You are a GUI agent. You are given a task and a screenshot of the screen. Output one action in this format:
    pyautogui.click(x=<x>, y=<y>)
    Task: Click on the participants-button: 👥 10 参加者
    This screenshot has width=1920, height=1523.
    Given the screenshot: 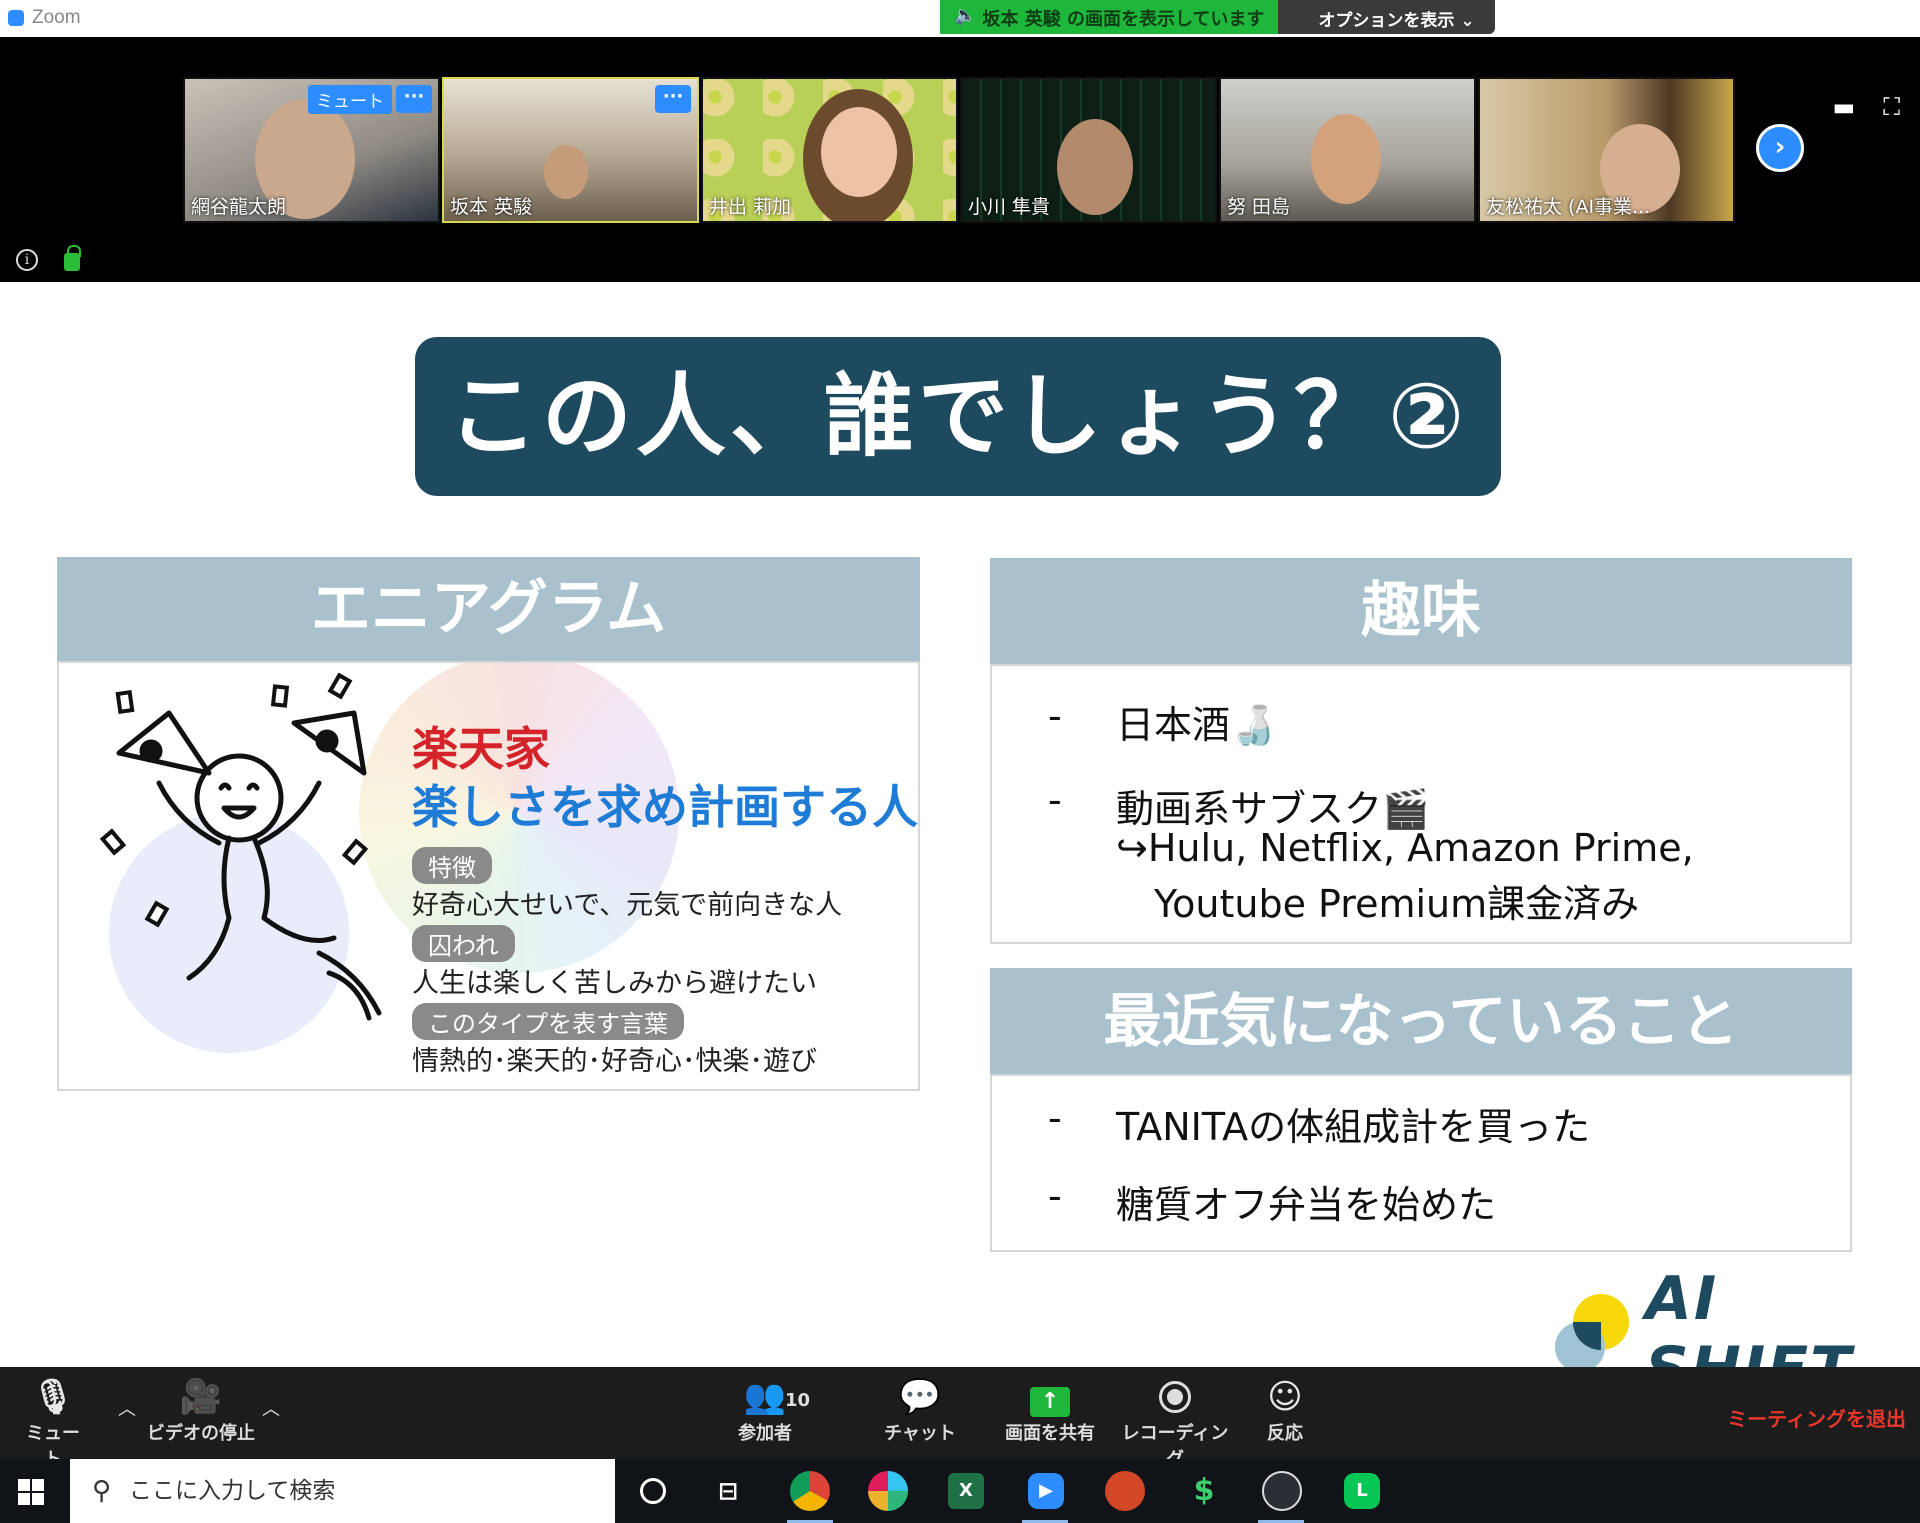 What is the action you would take?
    pyautogui.click(x=767, y=1410)
    